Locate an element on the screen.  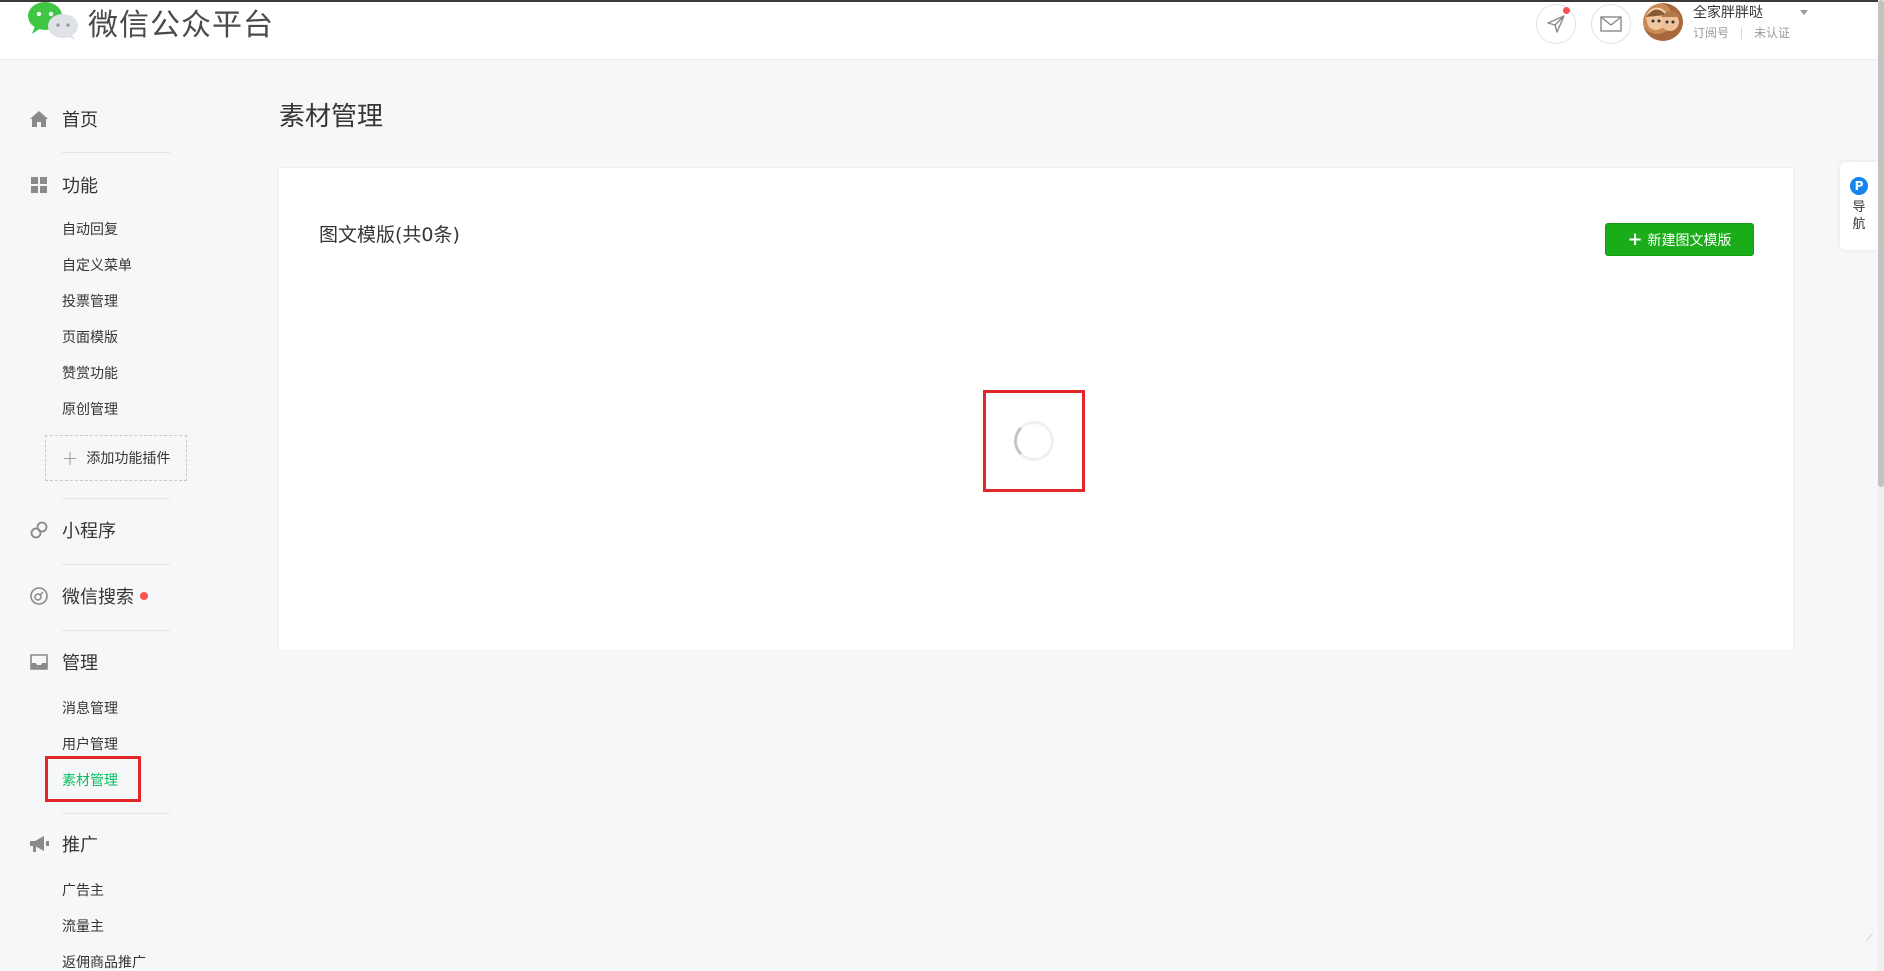
account-meta: 订阅号 未认证 is located at coordinates (1741, 32).